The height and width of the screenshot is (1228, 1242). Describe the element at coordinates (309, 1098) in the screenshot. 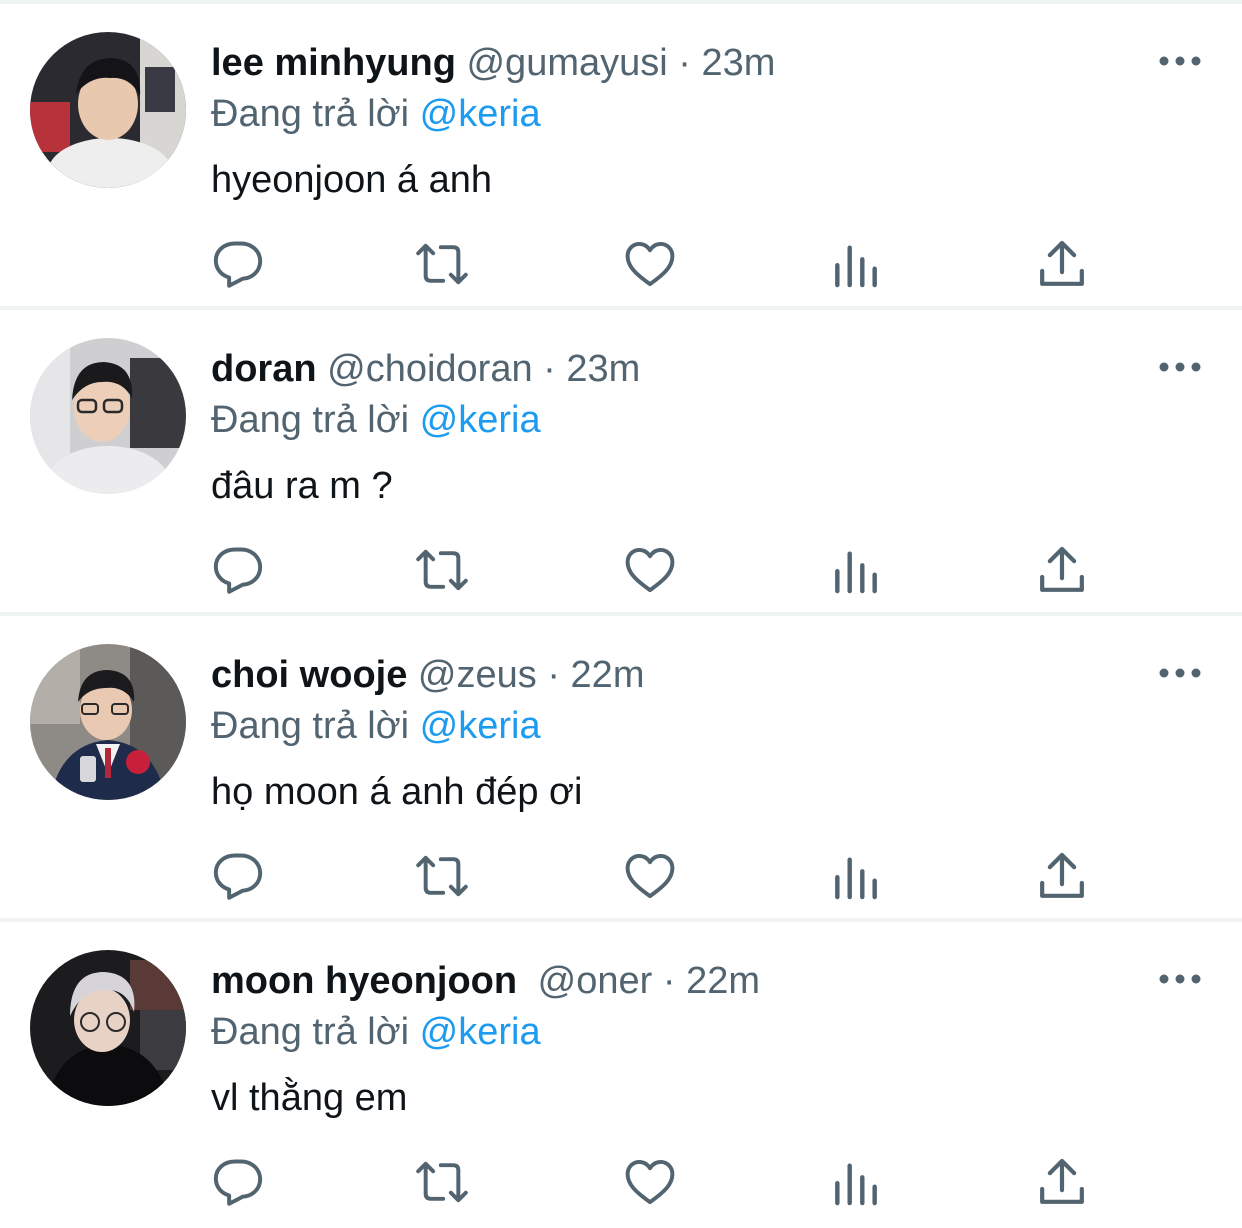

I see `tweet-text: vl thằng em` at that location.